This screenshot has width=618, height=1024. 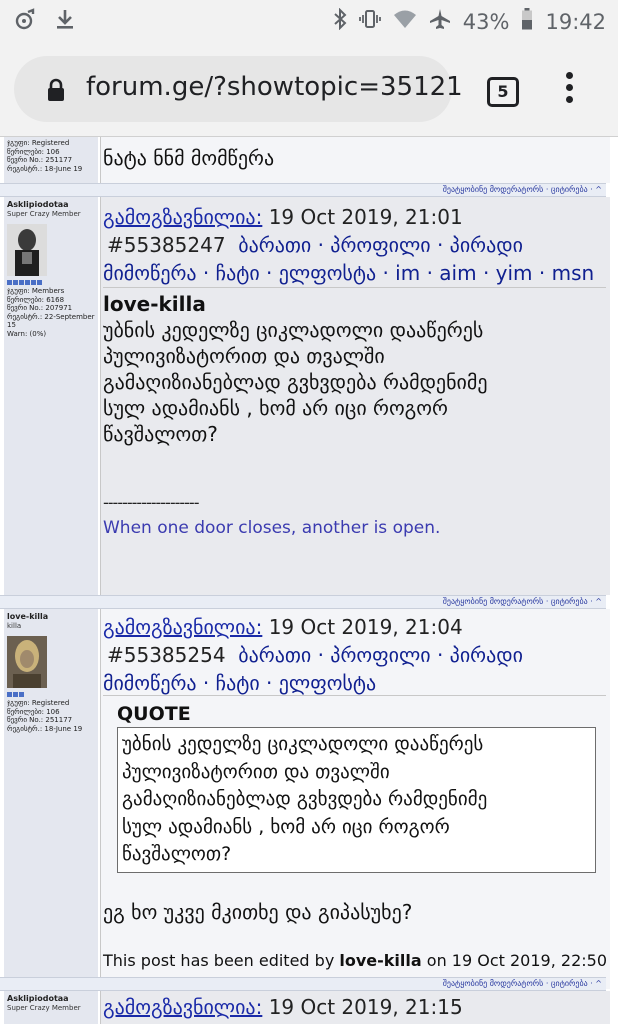 I want to click on post-line: წავშალოთ?, so click(x=160, y=434).